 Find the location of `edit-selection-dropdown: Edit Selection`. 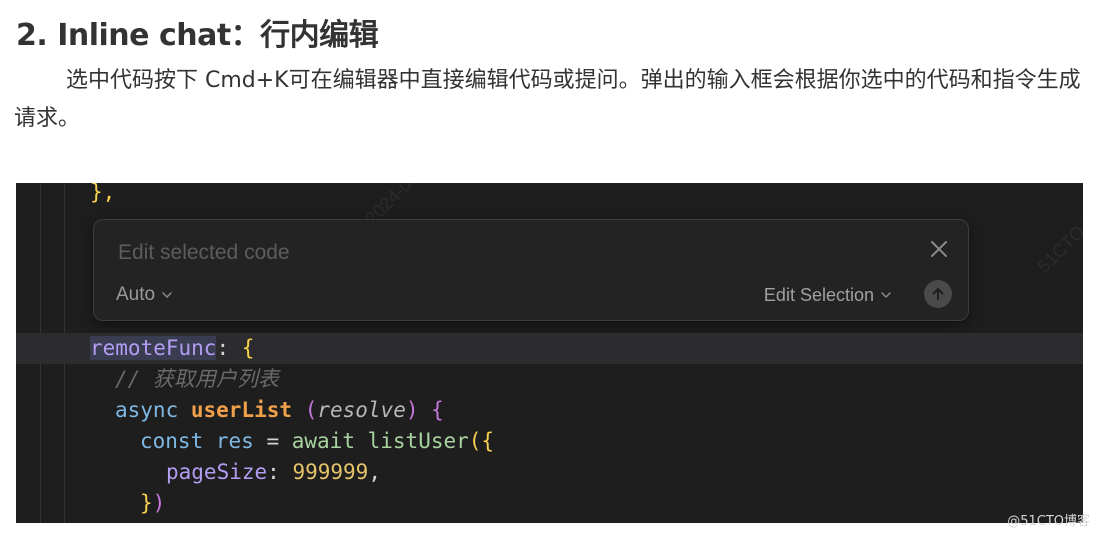

edit-selection-dropdown: Edit Selection is located at coordinates (828, 295).